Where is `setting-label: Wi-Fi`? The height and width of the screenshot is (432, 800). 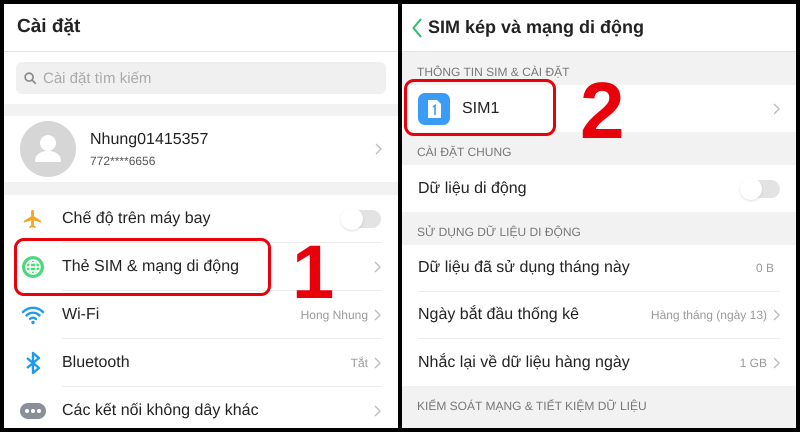 setting-label: Wi-Fi is located at coordinates (81, 314).